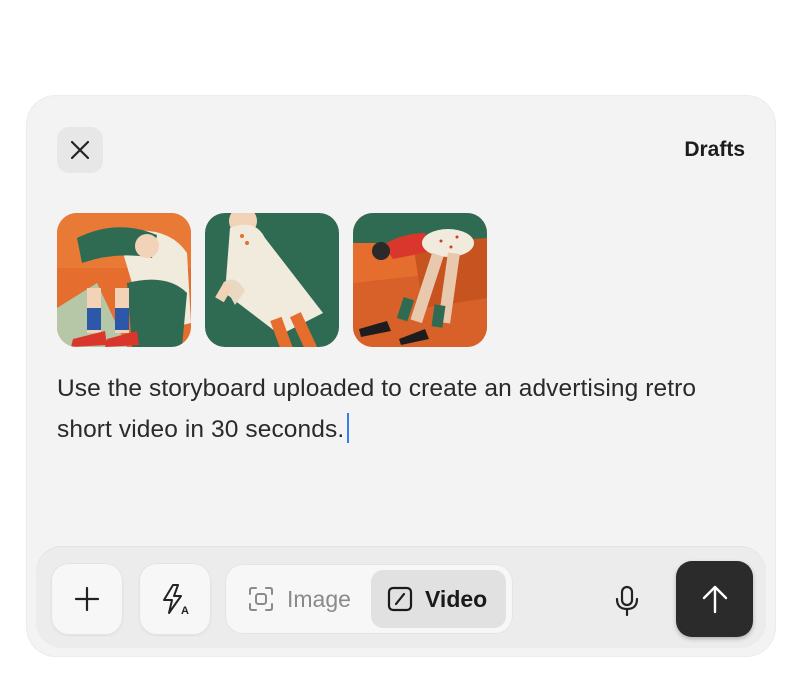  I want to click on microphone-icon, so click(627, 601).